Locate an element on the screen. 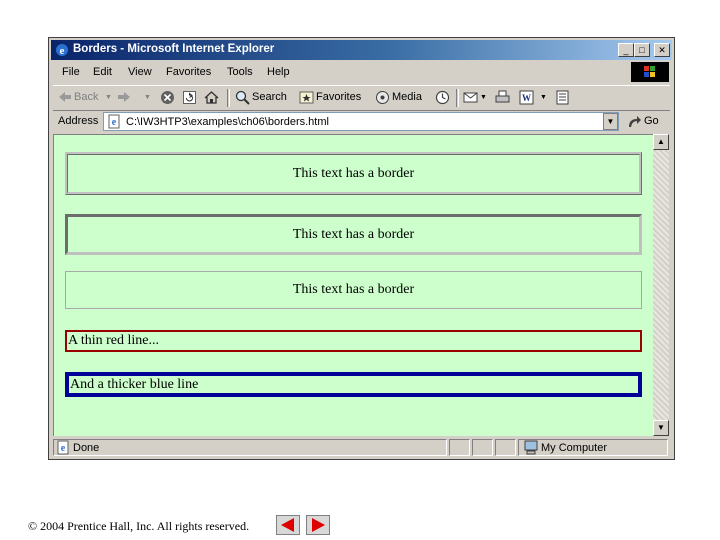  inset-border-box: This text has a border is located at coordinates (353, 234).